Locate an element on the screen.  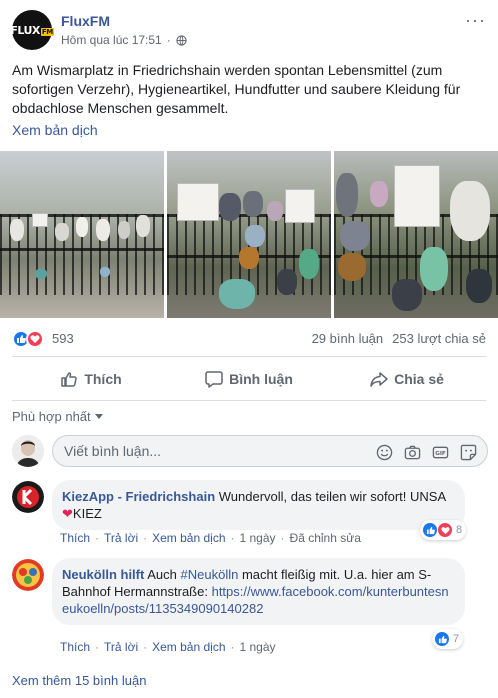
post-timestamp: Hôm qua lúc 17:51 is located at coordinates (111, 40).